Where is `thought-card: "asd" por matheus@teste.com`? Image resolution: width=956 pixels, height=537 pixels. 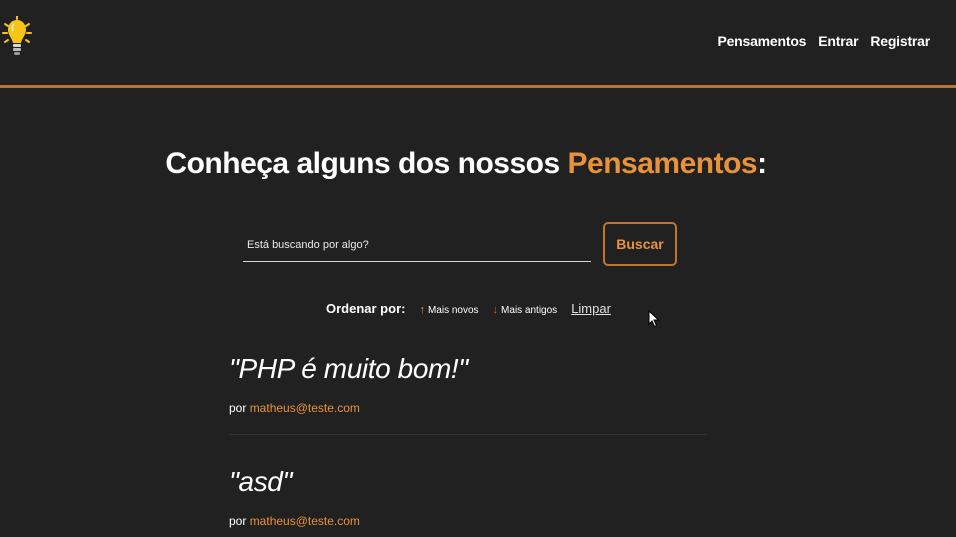 thought-card: "asd" por matheus@teste.com is located at coordinates (468, 497).